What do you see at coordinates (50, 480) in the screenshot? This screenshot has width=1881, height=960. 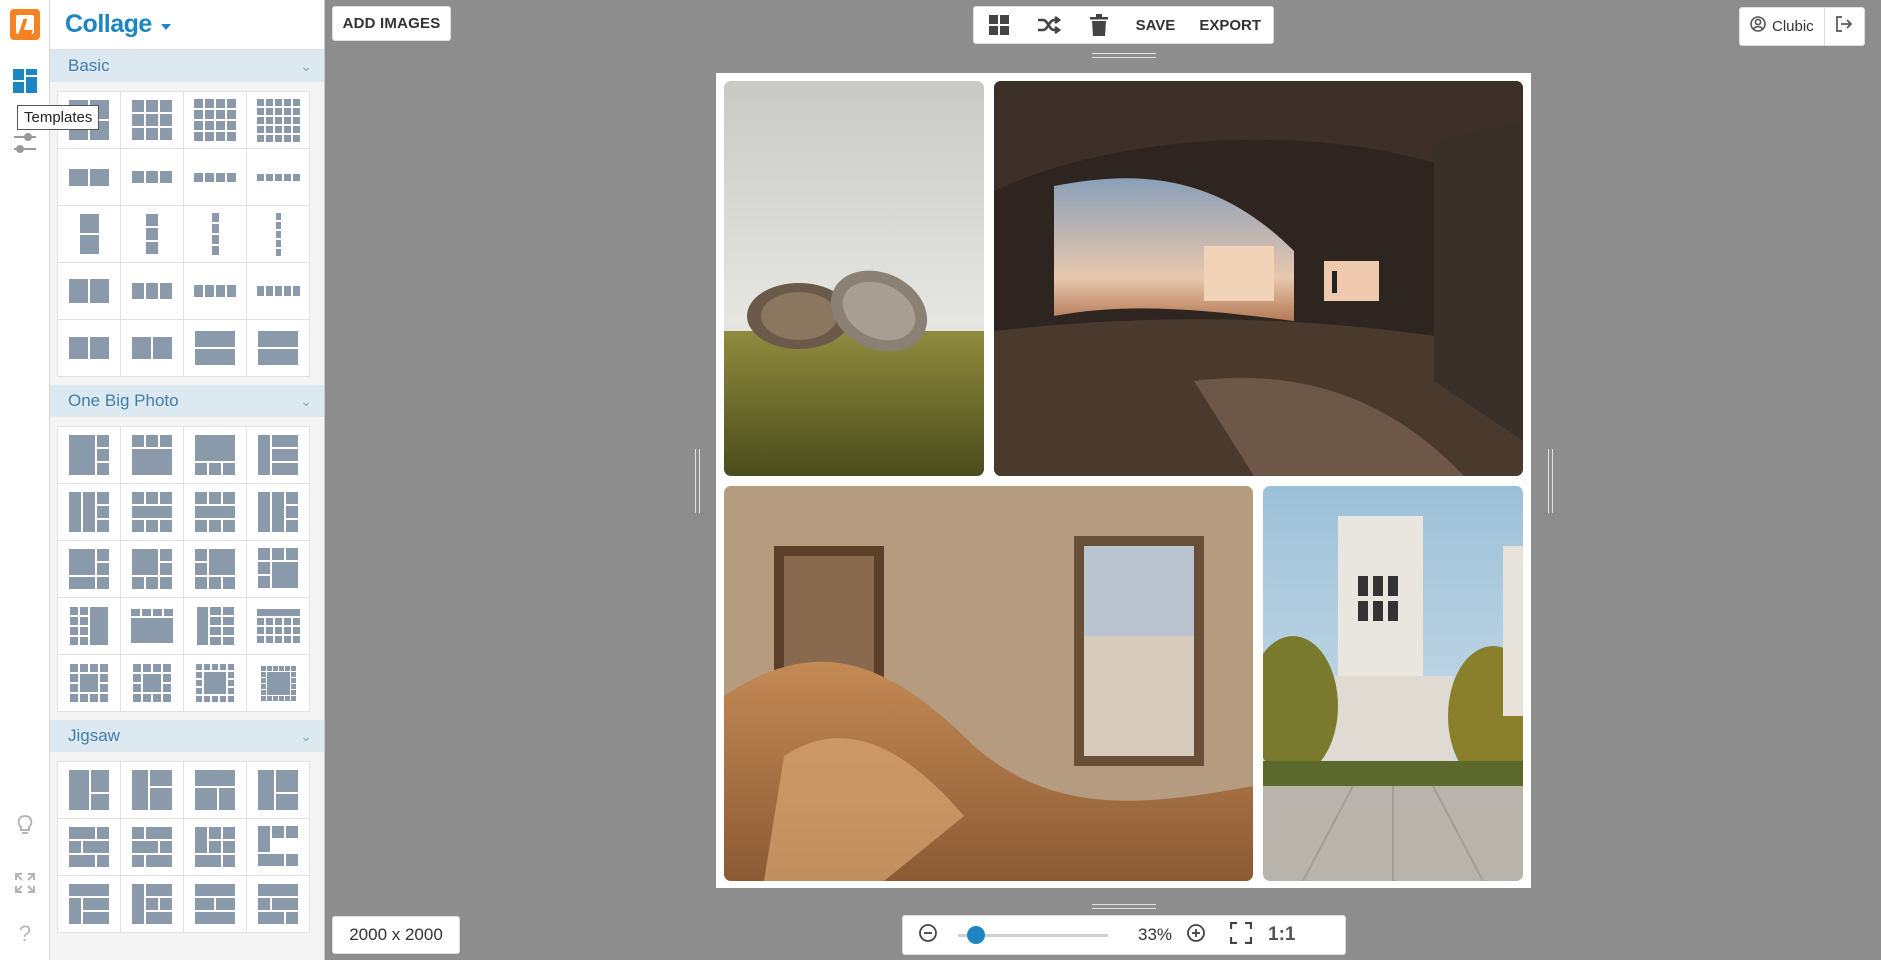 I see `left-rail: Templates ?` at bounding box center [50, 480].